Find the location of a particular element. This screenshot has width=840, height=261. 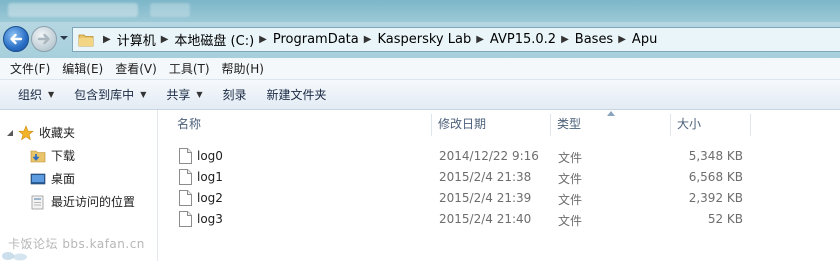

blurred-window-title is located at coordinates (73, 10).